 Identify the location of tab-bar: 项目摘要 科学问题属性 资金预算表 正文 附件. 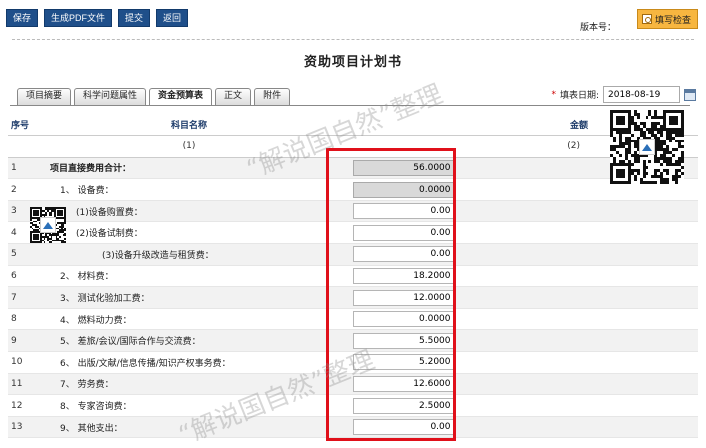
(154, 97).